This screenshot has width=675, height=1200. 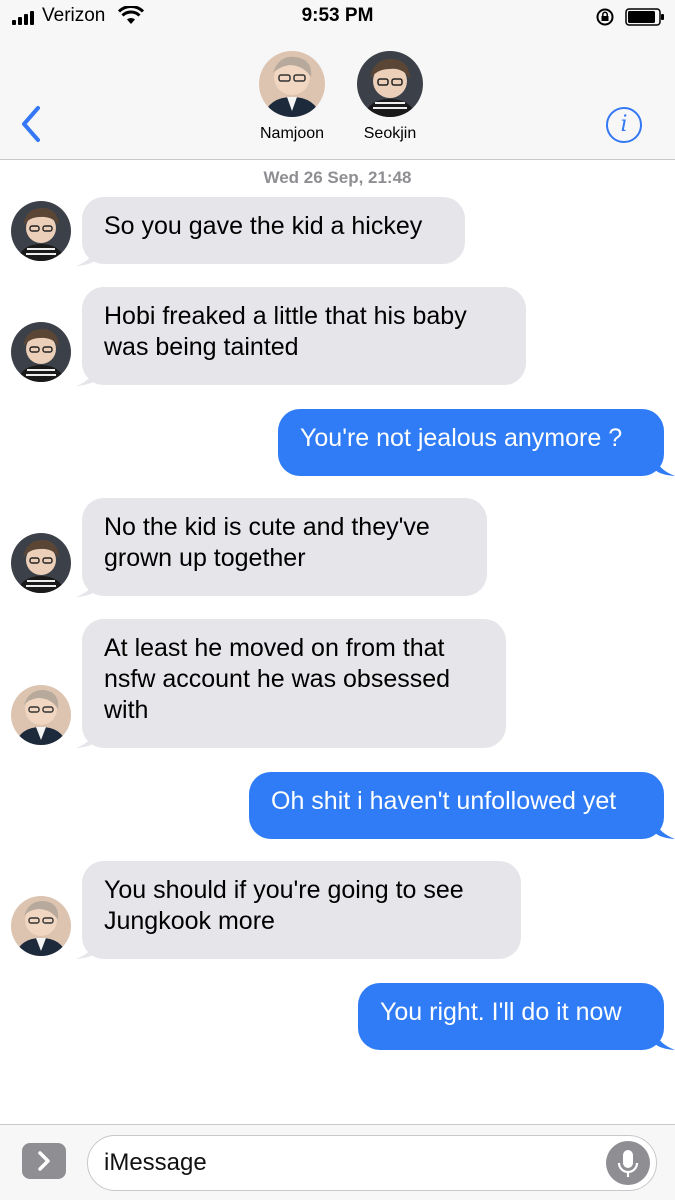 I want to click on contact-namjoon: Namjoon, so click(x=292, y=97).